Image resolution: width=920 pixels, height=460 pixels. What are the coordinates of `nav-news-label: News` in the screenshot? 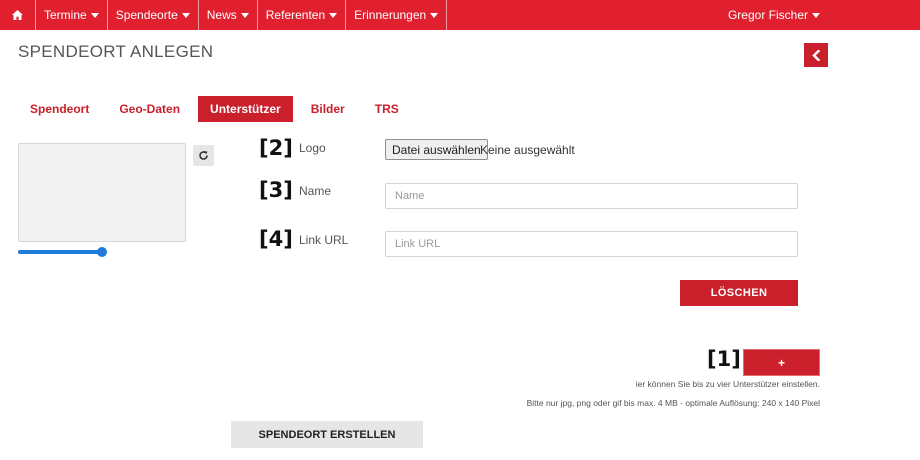 It's located at (221, 15).